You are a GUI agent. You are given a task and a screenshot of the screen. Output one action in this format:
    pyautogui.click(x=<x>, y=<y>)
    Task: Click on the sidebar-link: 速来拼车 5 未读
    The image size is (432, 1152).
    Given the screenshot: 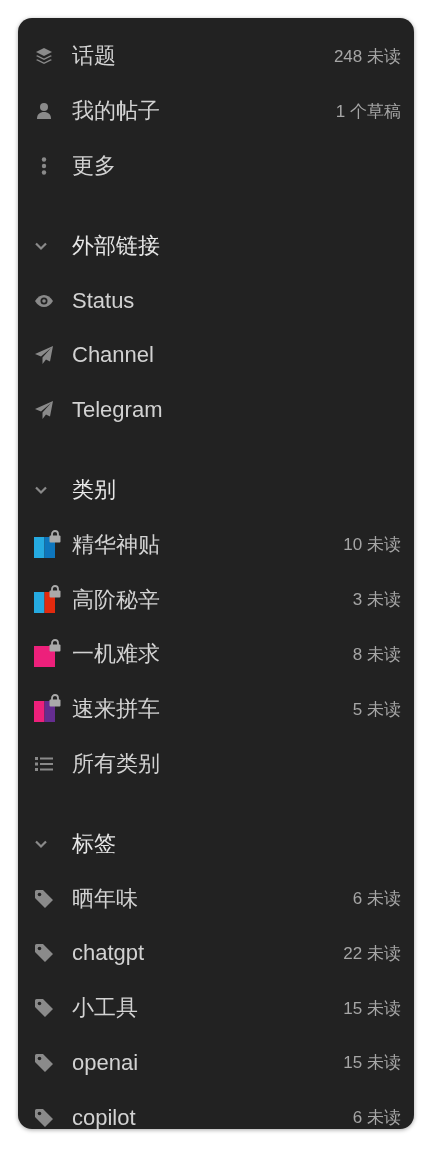 What is the action you would take?
    pyautogui.click(x=217, y=709)
    